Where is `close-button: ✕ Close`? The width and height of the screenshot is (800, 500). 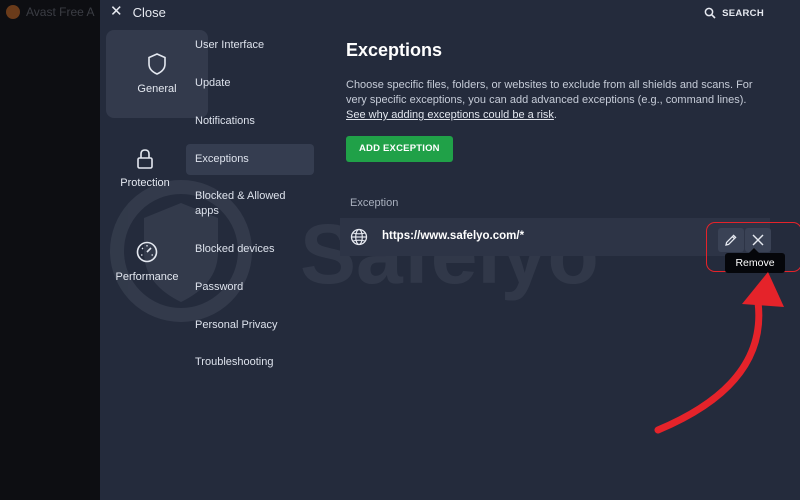 close-button: ✕ Close is located at coordinates (138, 12).